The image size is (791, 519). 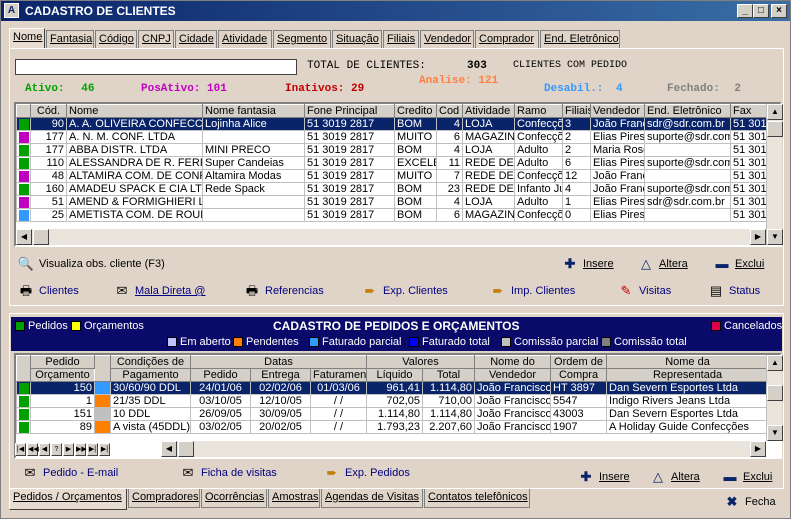 I want to click on client-cod: 51, so click(x=48, y=202).